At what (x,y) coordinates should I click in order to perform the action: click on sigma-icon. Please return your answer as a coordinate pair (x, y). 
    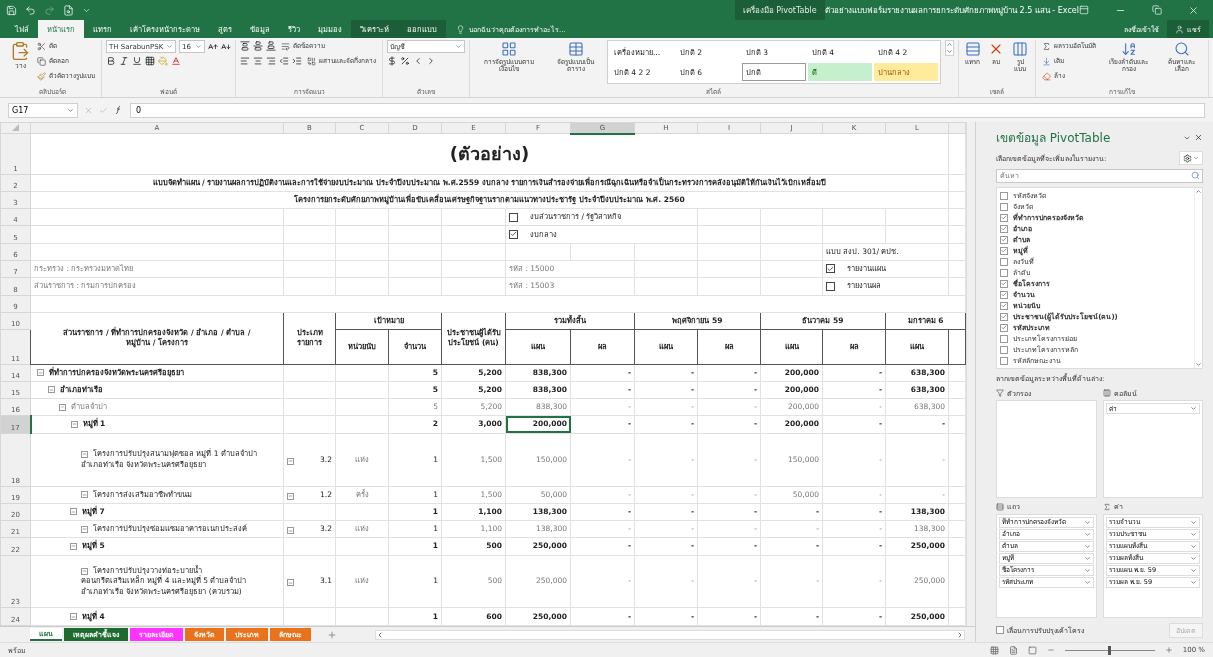
    Looking at the image, I should click on (1047, 46).